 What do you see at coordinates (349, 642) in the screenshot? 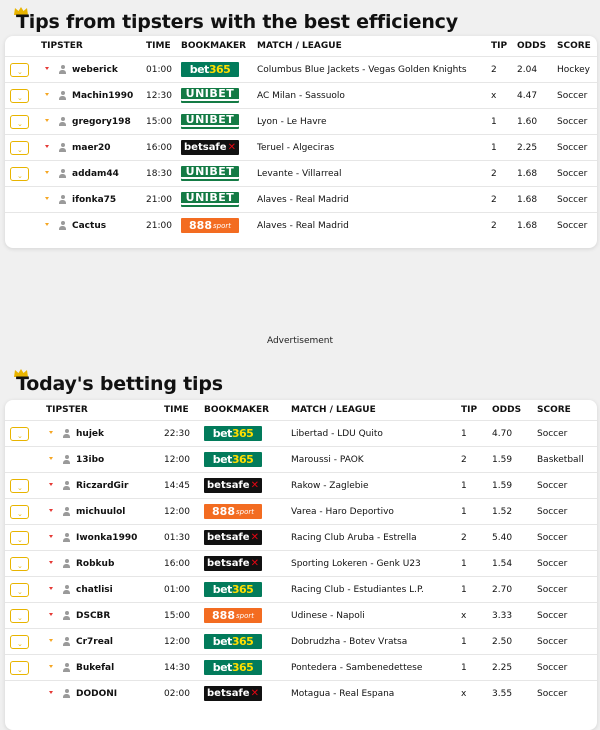
I see `match-name: Dobrudzha - Botev Vratsa` at bounding box center [349, 642].